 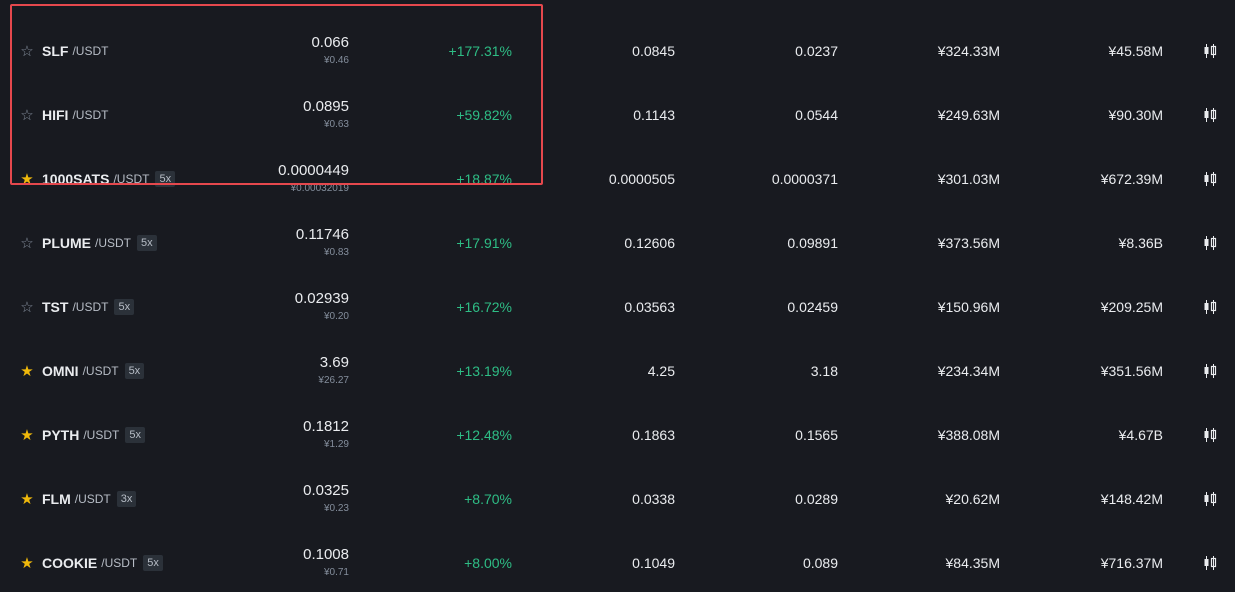 What do you see at coordinates (812, 243) in the screenshot?
I see `low-price: 0.09891` at bounding box center [812, 243].